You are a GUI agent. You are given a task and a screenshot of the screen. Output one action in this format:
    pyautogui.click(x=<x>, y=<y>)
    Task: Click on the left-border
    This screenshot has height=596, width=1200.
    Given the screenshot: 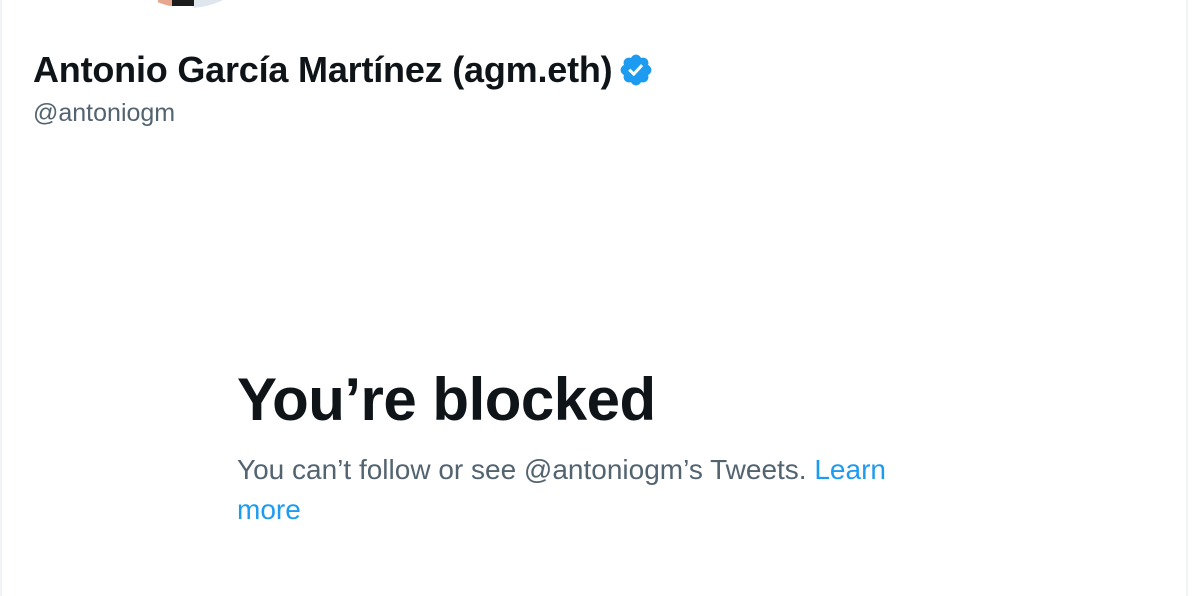 What is the action you would take?
    pyautogui.click(x=1, y=298)
    